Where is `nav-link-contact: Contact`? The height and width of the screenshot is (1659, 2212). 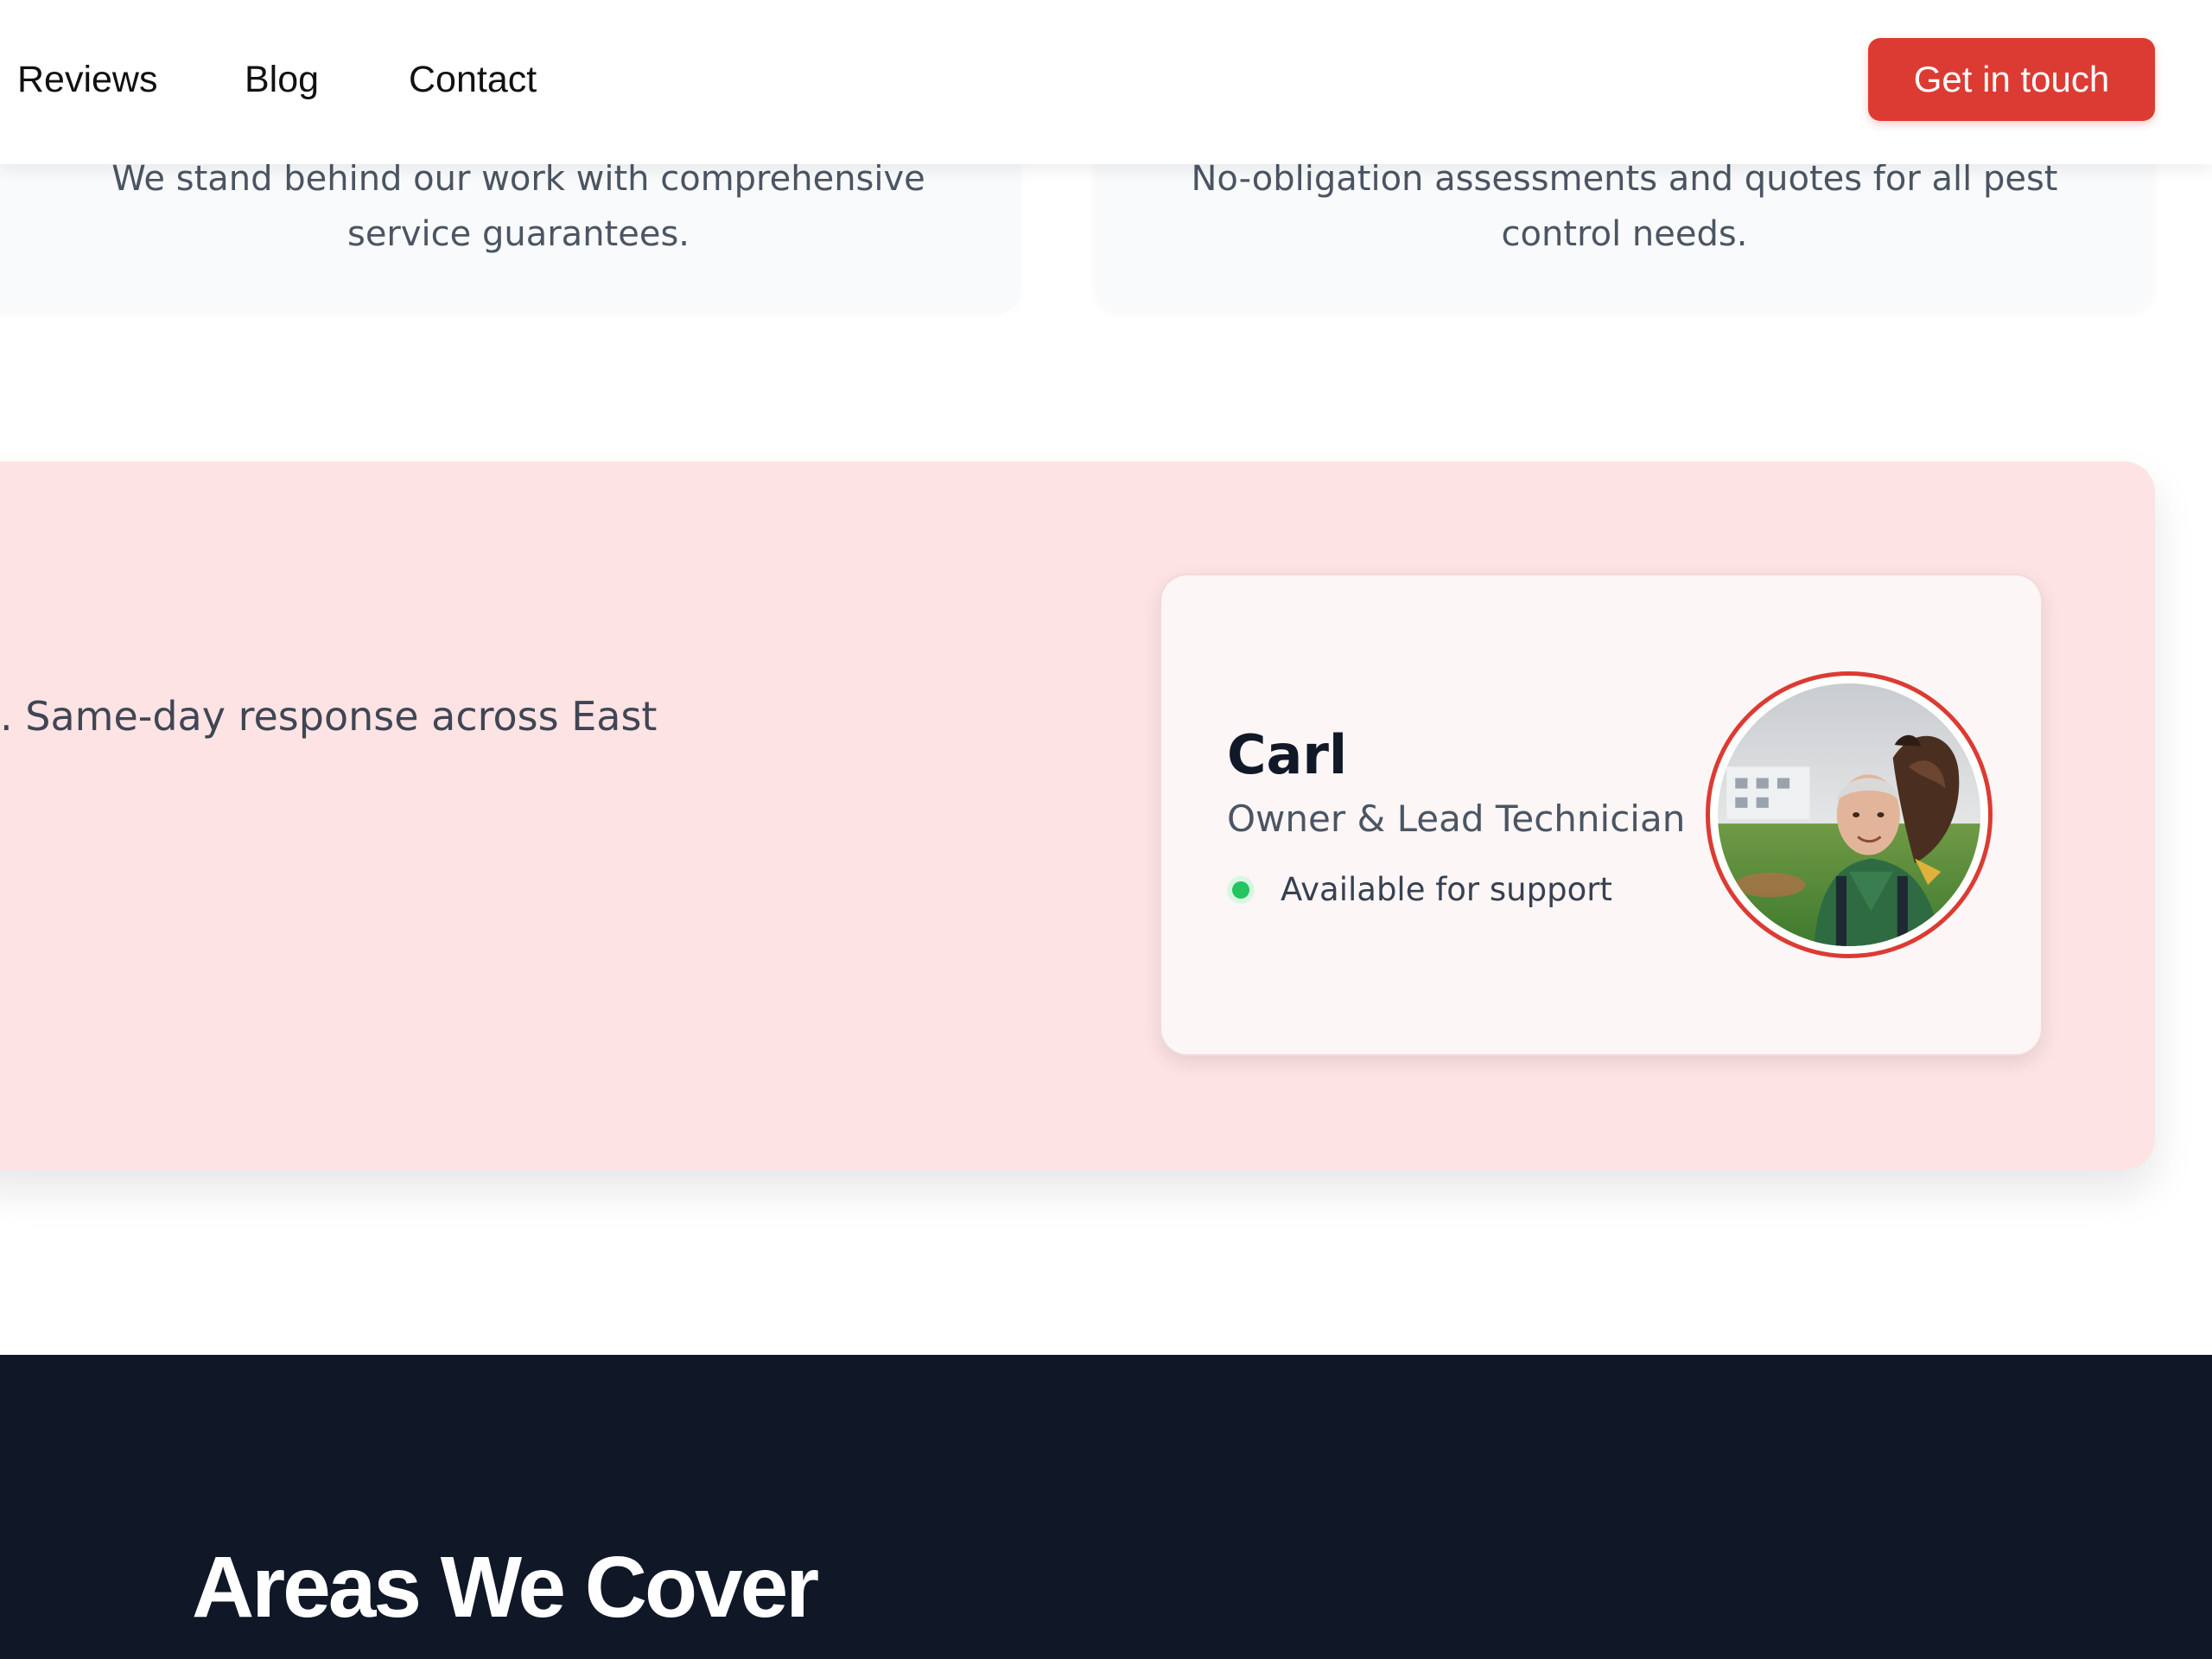 nav-link-contact: Contact is located at coordinates (473, 79).